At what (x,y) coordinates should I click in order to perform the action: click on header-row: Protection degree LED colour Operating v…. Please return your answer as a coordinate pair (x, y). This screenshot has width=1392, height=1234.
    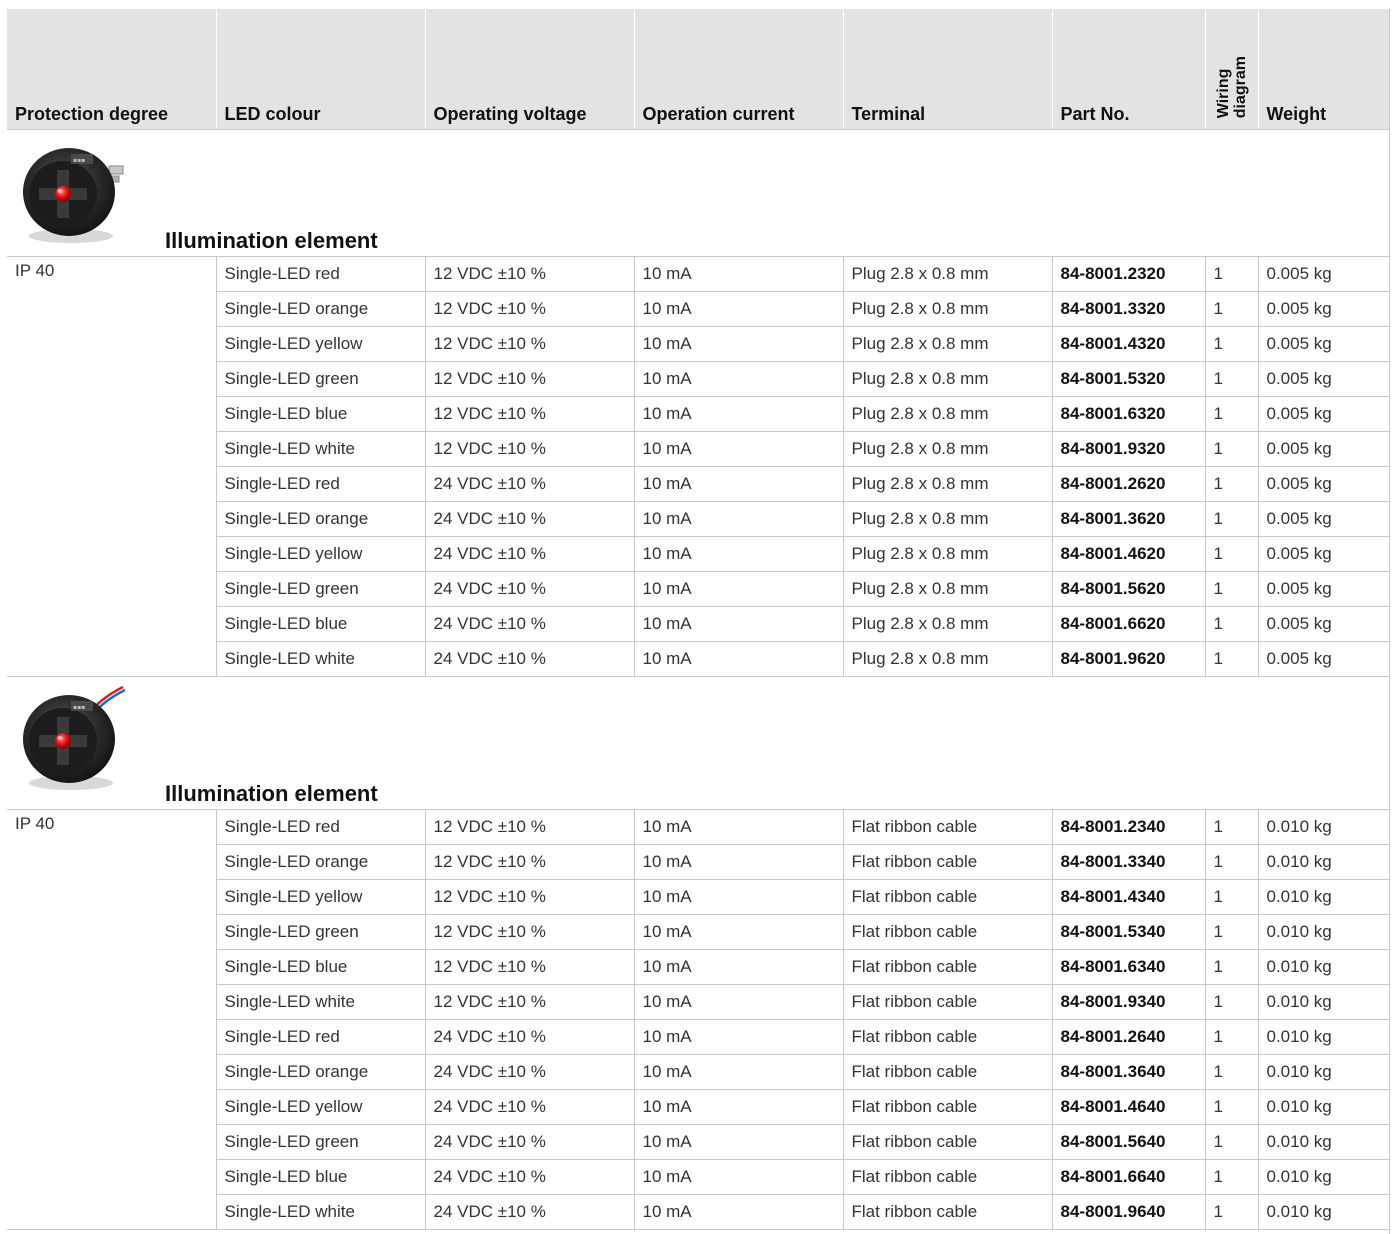
    Looking at the image, I should click on (698, 69).